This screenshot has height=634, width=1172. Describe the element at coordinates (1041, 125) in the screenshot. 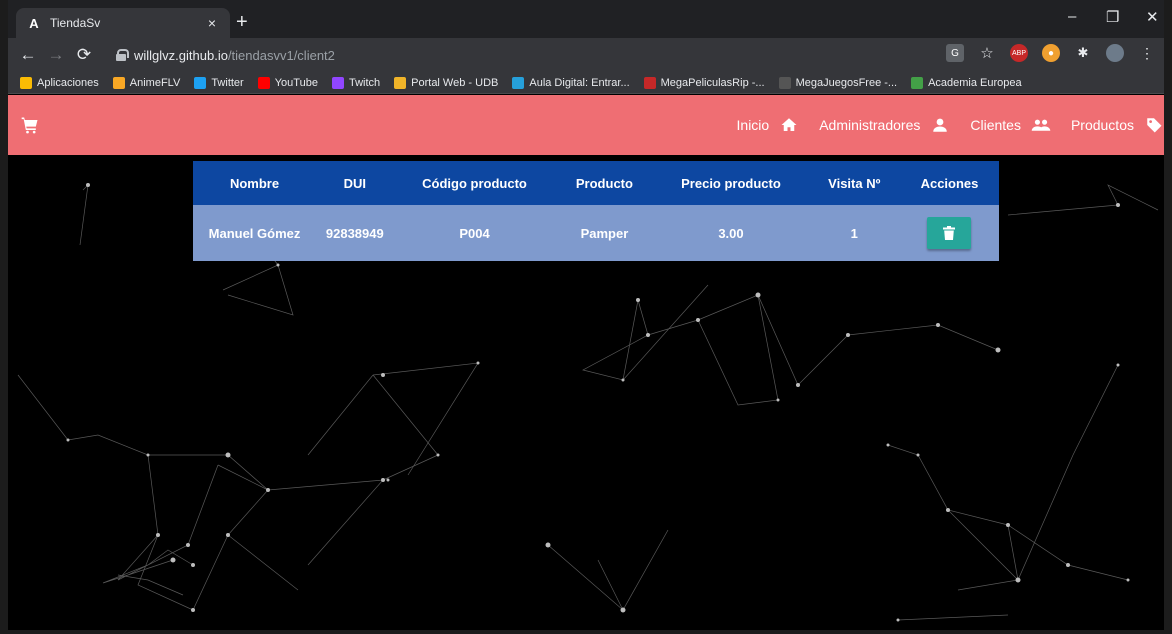

I see `users-group-icon` at that location.